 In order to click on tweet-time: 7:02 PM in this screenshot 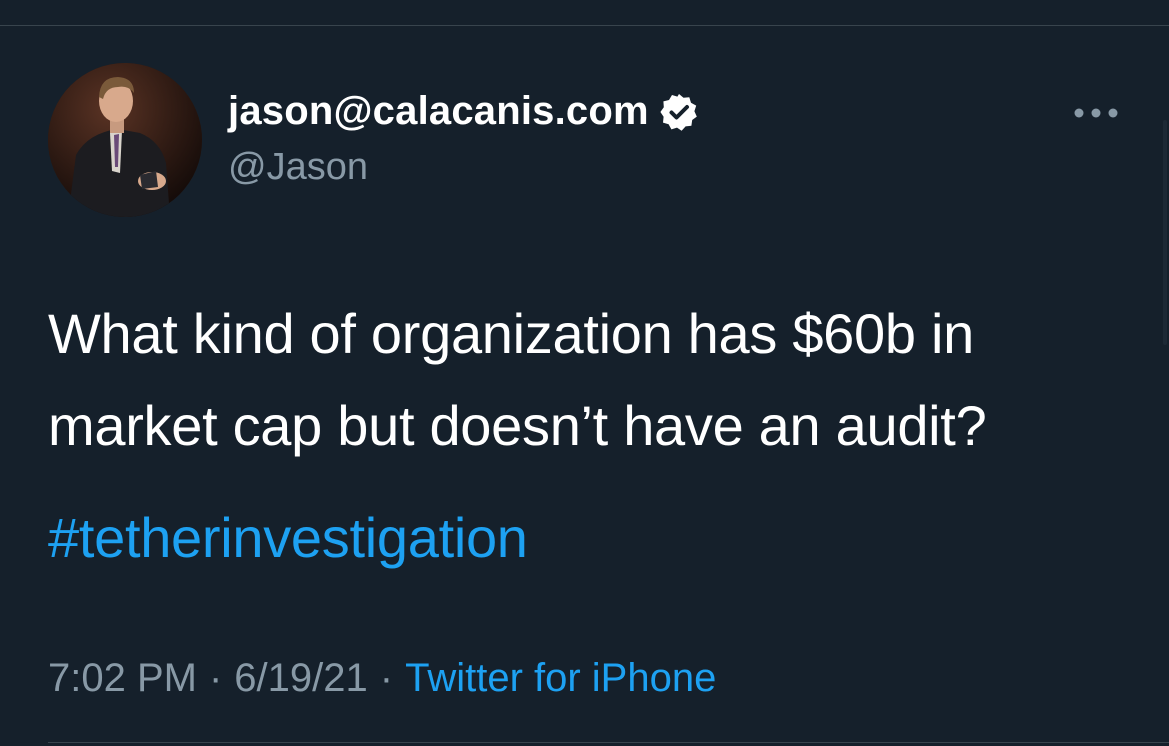, I will do `click(122, 678)`.